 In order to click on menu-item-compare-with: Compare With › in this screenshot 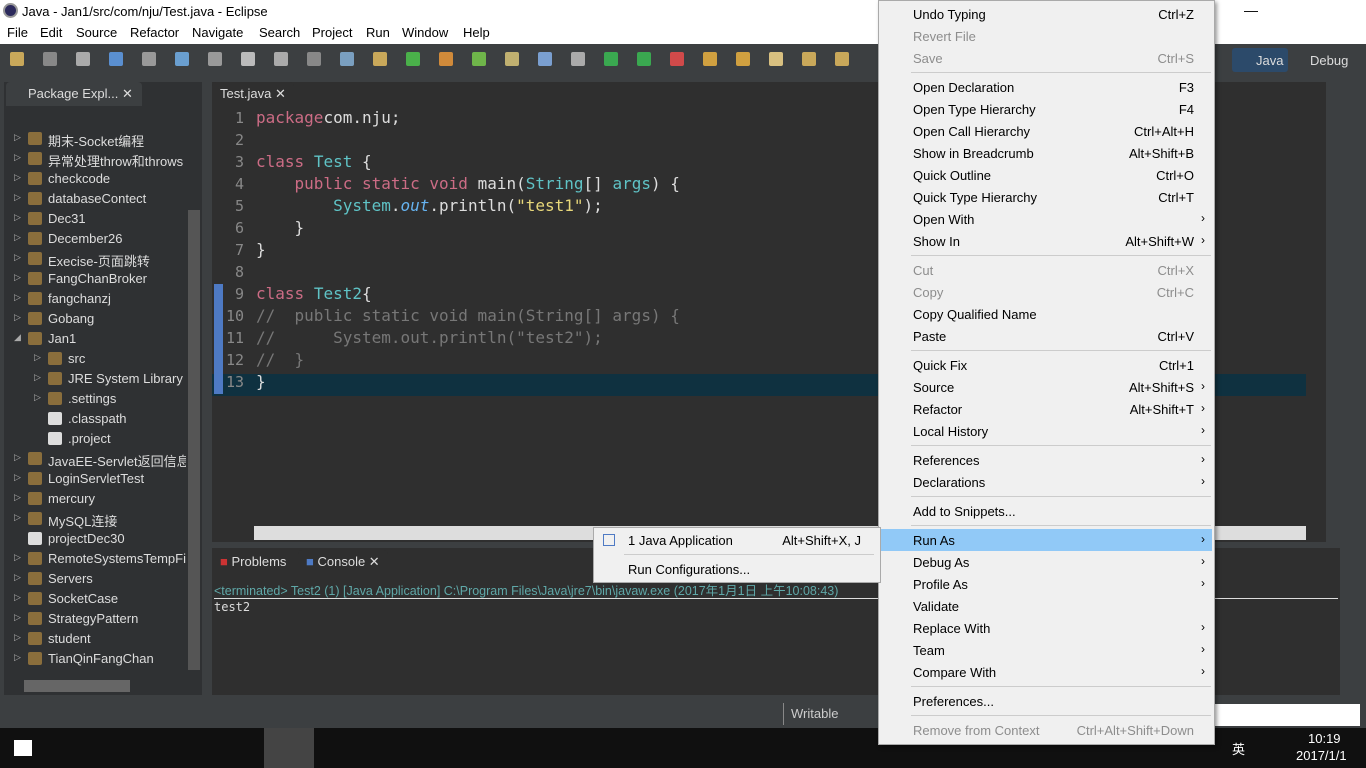, I will do `click(1046, 672)`.